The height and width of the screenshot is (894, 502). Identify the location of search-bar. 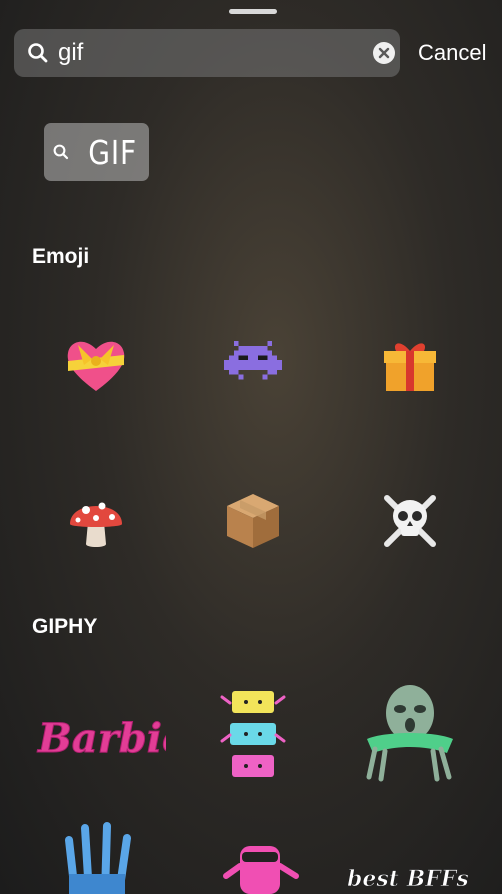
(207, 53).